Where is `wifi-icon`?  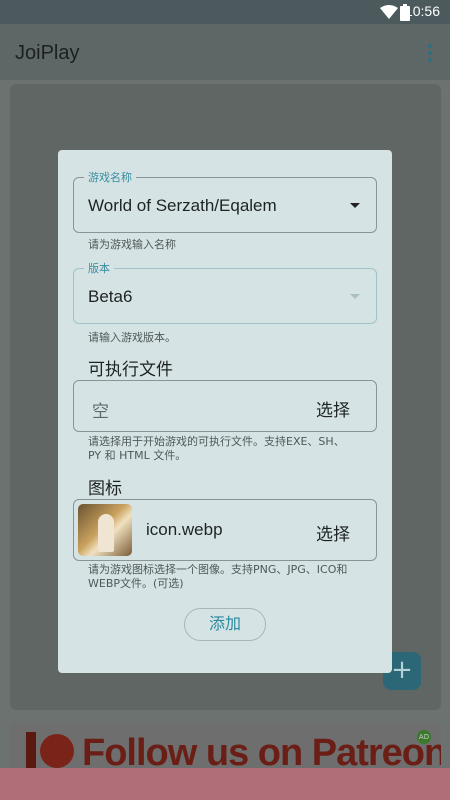
wifi-icon is located at coordinates (389, 12).